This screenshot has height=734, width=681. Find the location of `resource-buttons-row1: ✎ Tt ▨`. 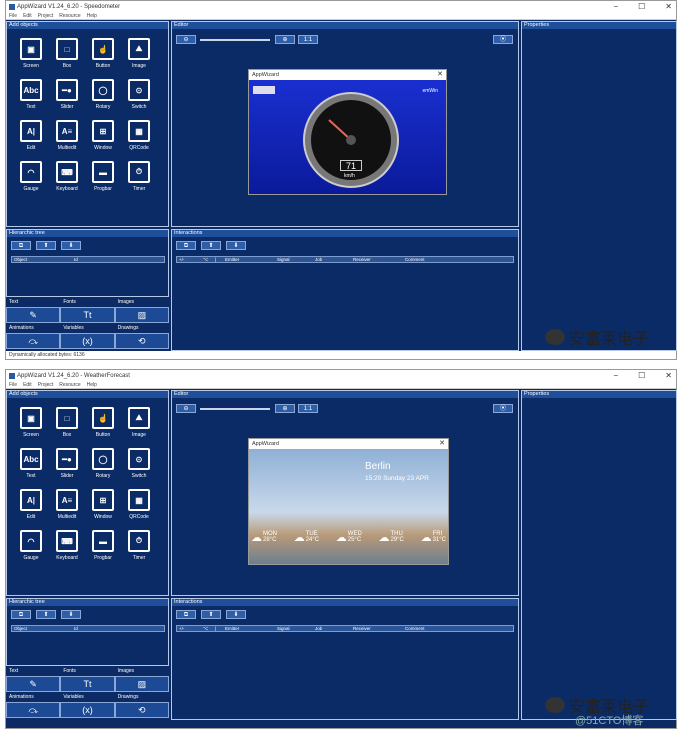

resource-buttons-row1: ✎ Tt ▨ is located at coordinates (87, 684).